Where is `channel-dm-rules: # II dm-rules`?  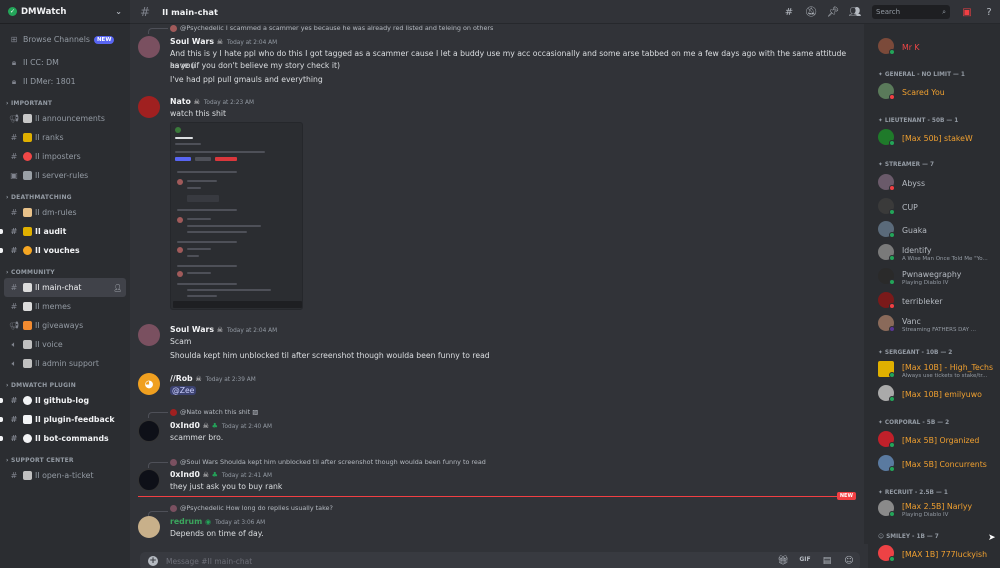 channel-dm-rules: # II dm-rules is located at coordinates (65, 212).